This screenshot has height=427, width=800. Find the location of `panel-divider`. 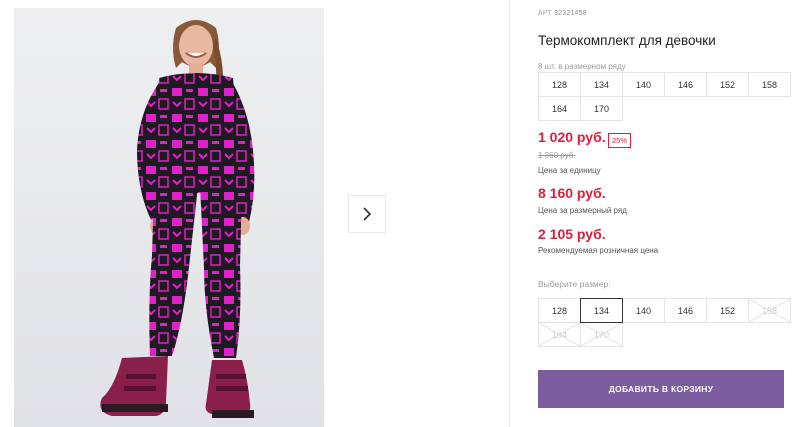

panel-divider is located at coordinates (509, 213).